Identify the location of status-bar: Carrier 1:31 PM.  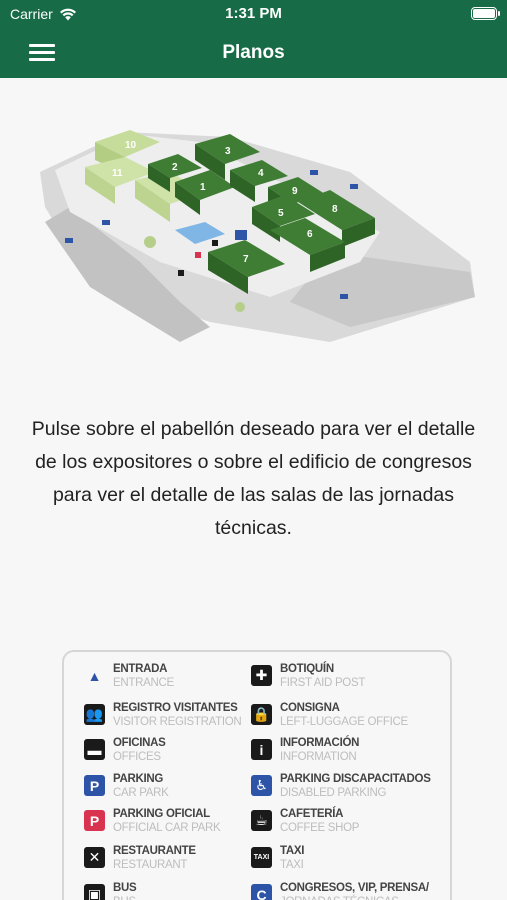
(253, 14).